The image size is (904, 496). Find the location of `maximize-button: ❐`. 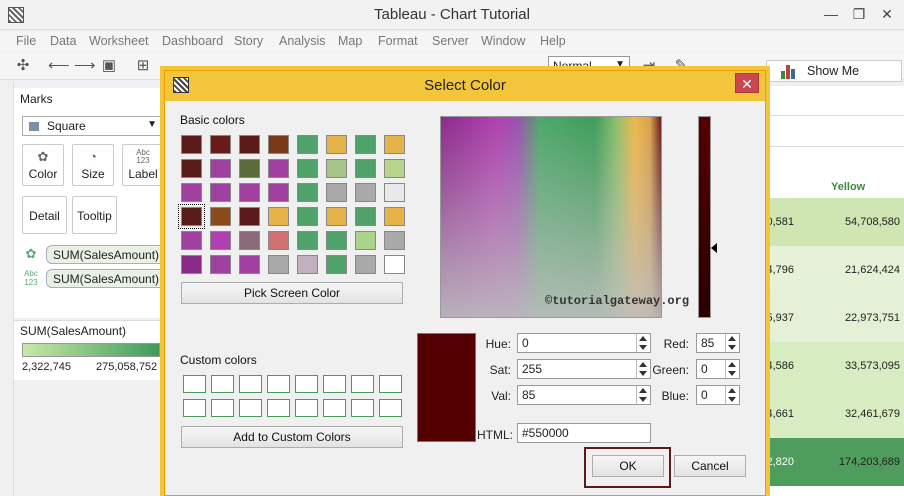

maximize-button: ❐ is located at coordinates (859, 14).